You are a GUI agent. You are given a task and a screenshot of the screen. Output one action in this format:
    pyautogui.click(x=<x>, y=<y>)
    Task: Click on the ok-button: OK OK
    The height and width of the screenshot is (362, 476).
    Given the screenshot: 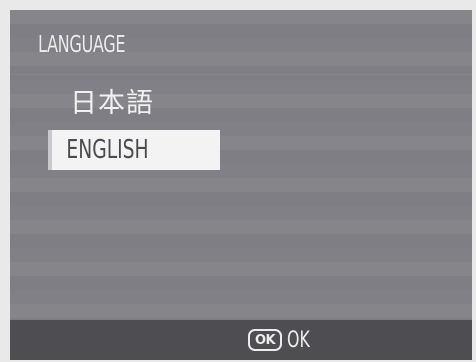 What is the action you would take?
    pyautogui.click(x=282, y=340)
    